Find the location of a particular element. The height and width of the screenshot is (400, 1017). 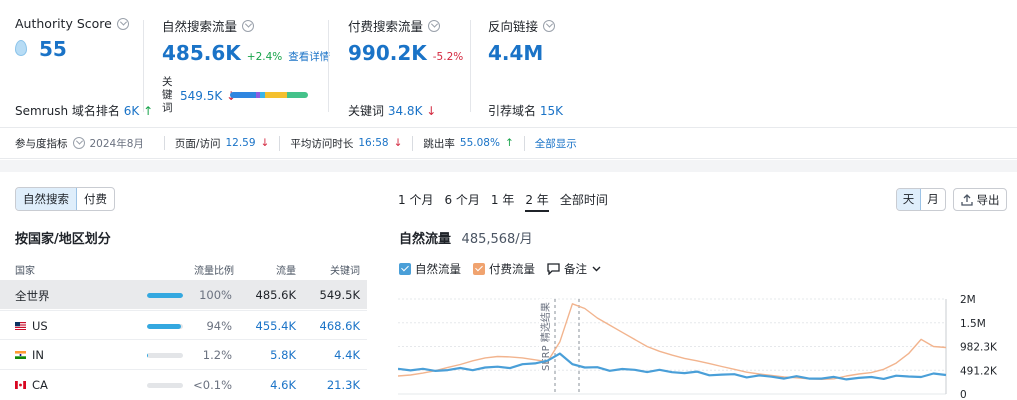

organic-traffic-line is located at coordinates (672, 366).